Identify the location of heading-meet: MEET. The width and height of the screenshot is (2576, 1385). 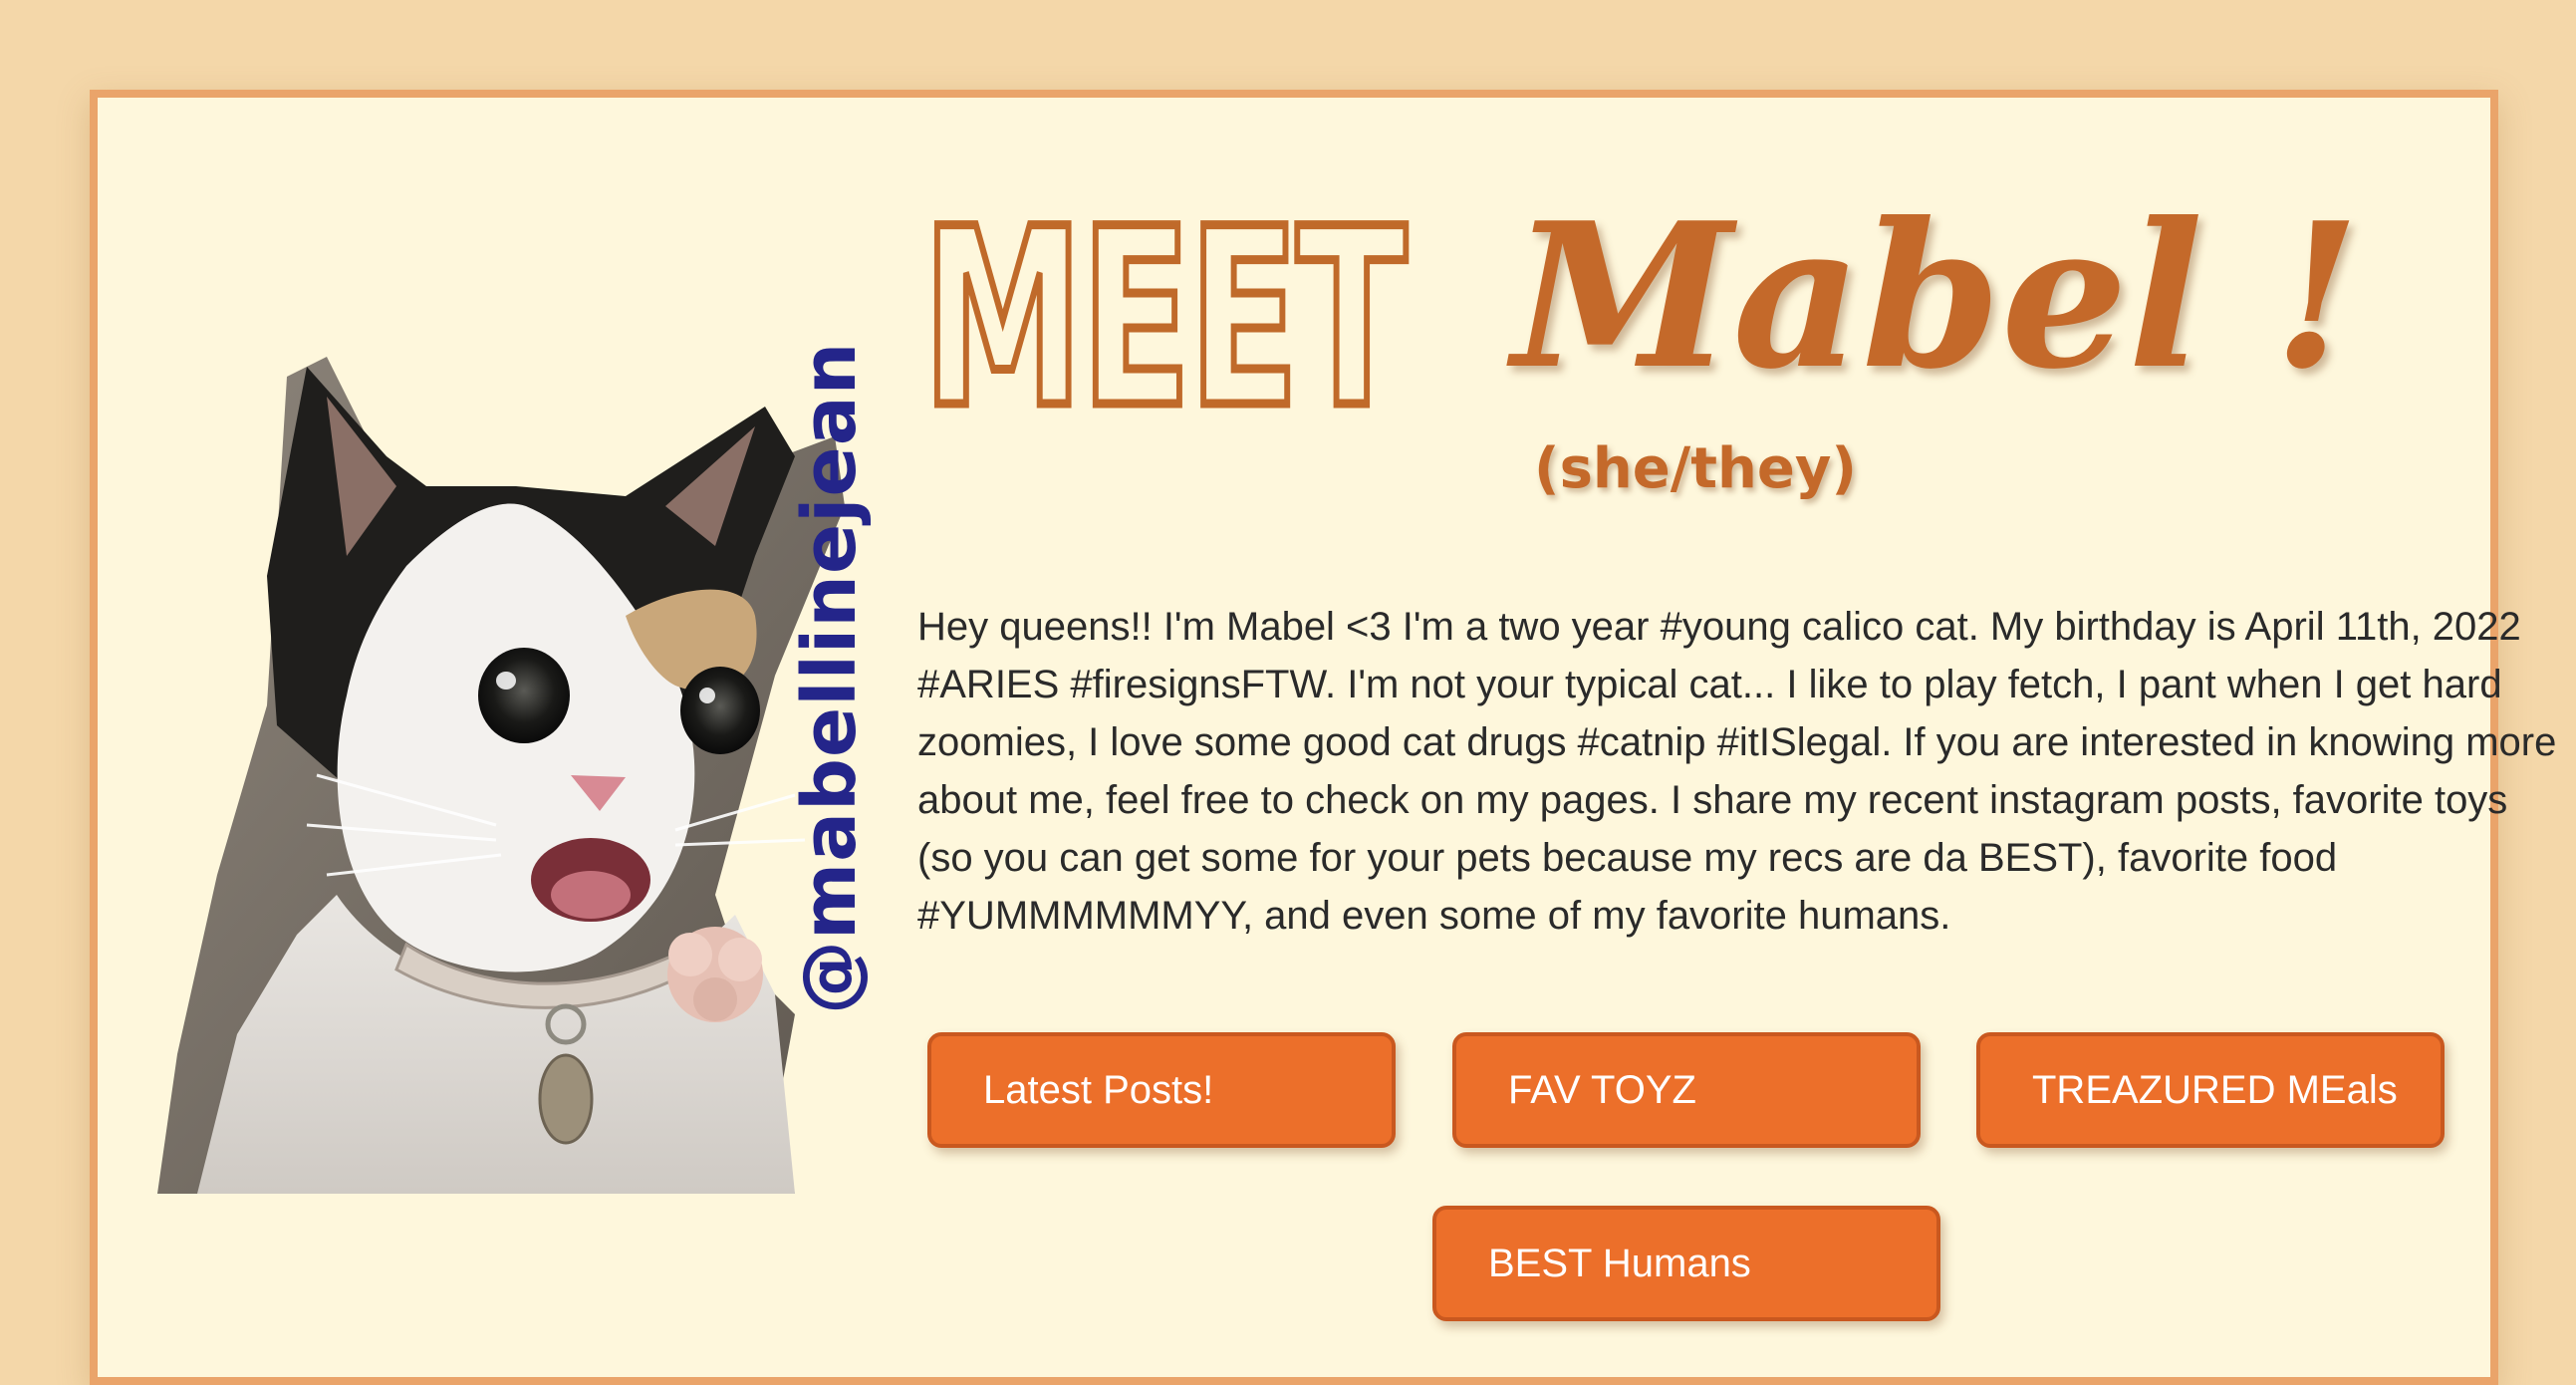
(1164, 319).